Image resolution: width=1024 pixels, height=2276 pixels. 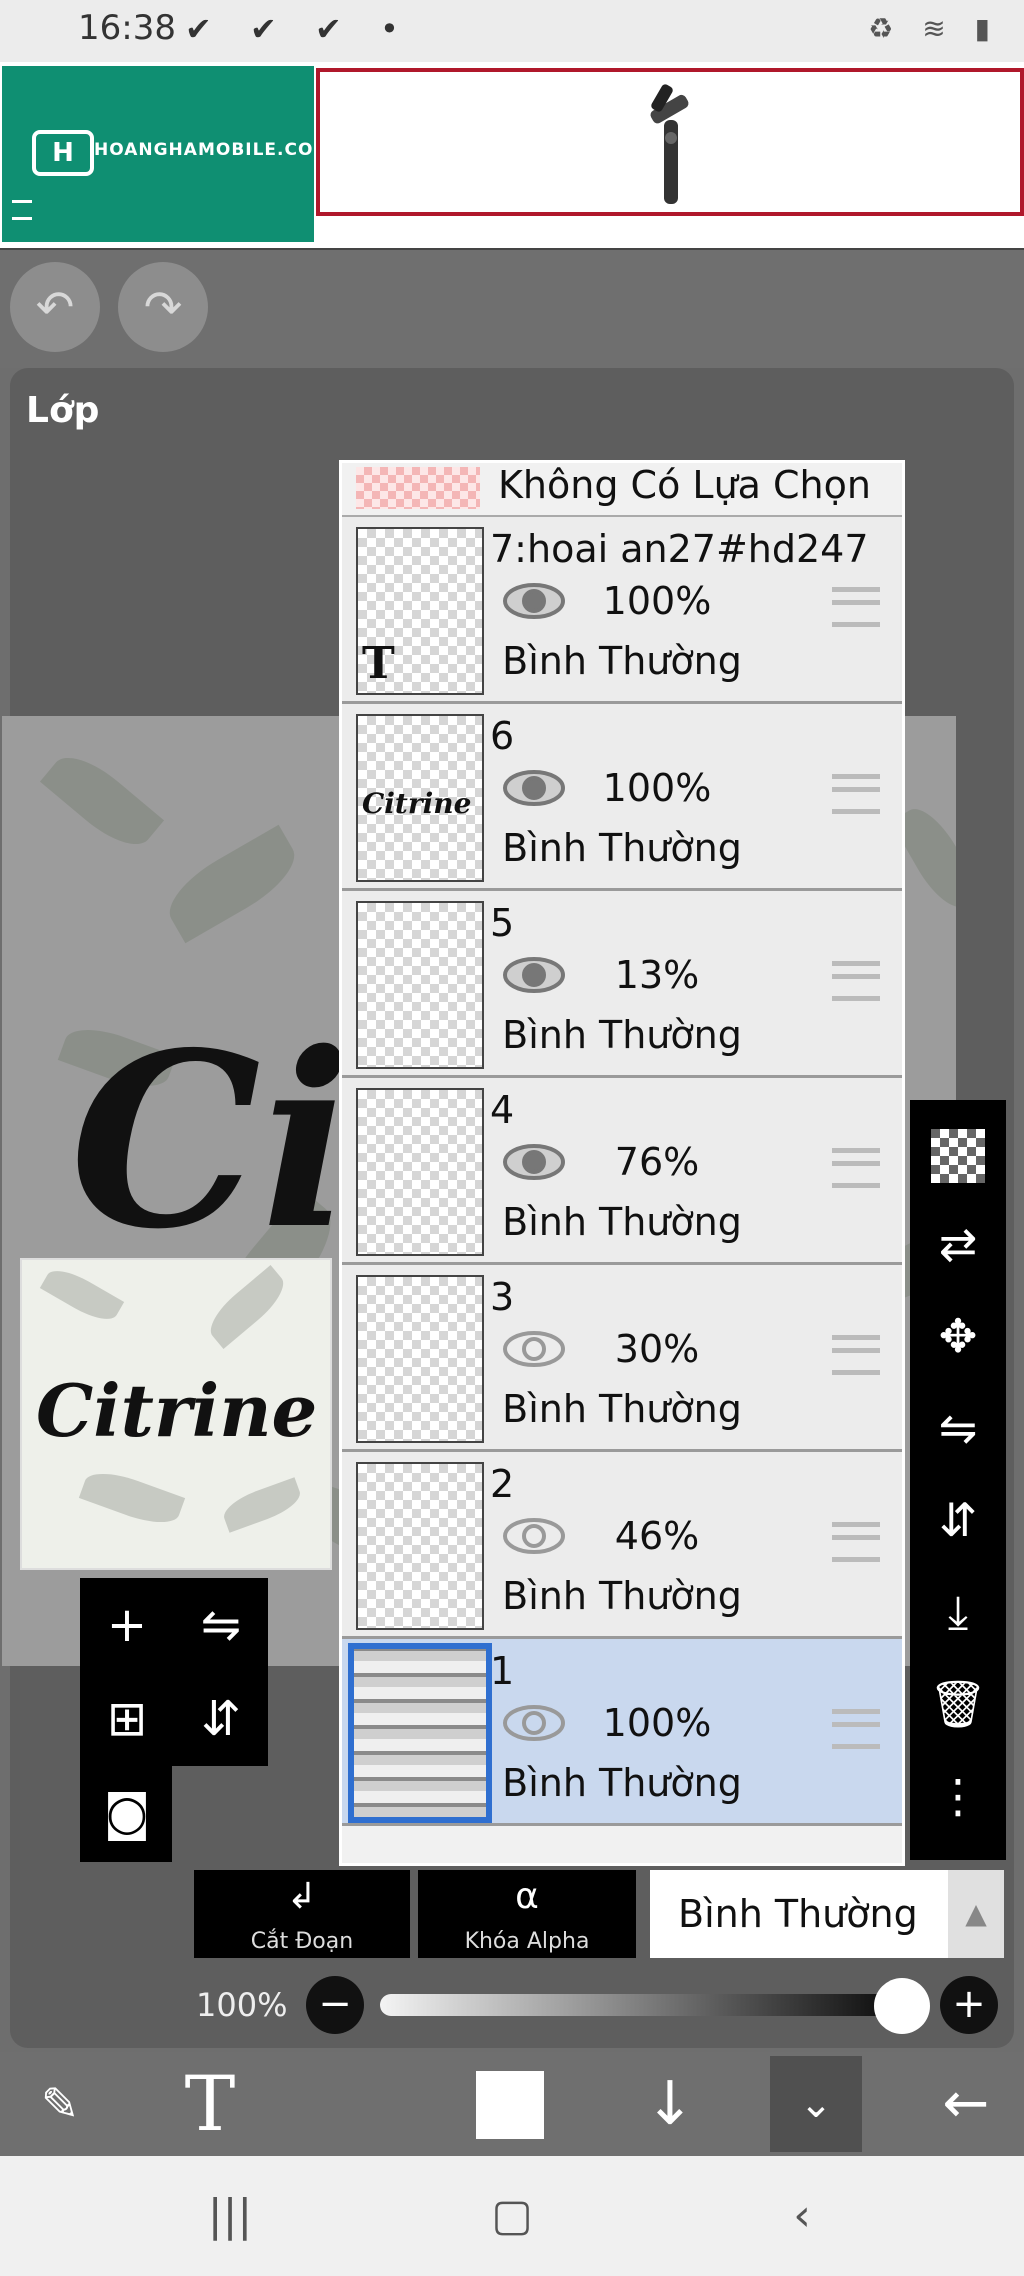 What do you see at coordinates (302, 1896) in the screenshot?
I see `clipping-icon: ↲` at bounding box center [302, 1896].